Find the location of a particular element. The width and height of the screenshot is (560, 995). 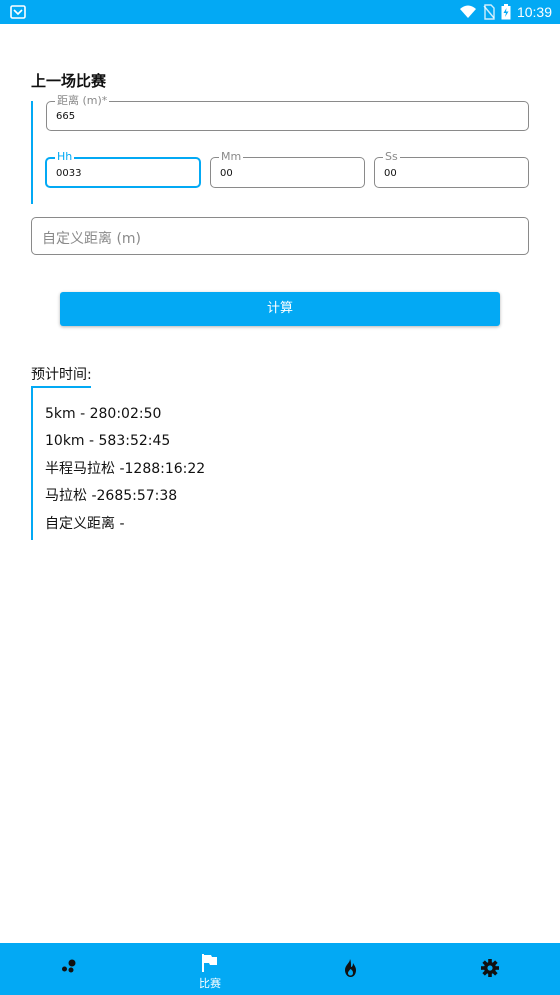

prediction-marathon: 马拉松 -2685:57:38 is located at coordinates (111, 496).